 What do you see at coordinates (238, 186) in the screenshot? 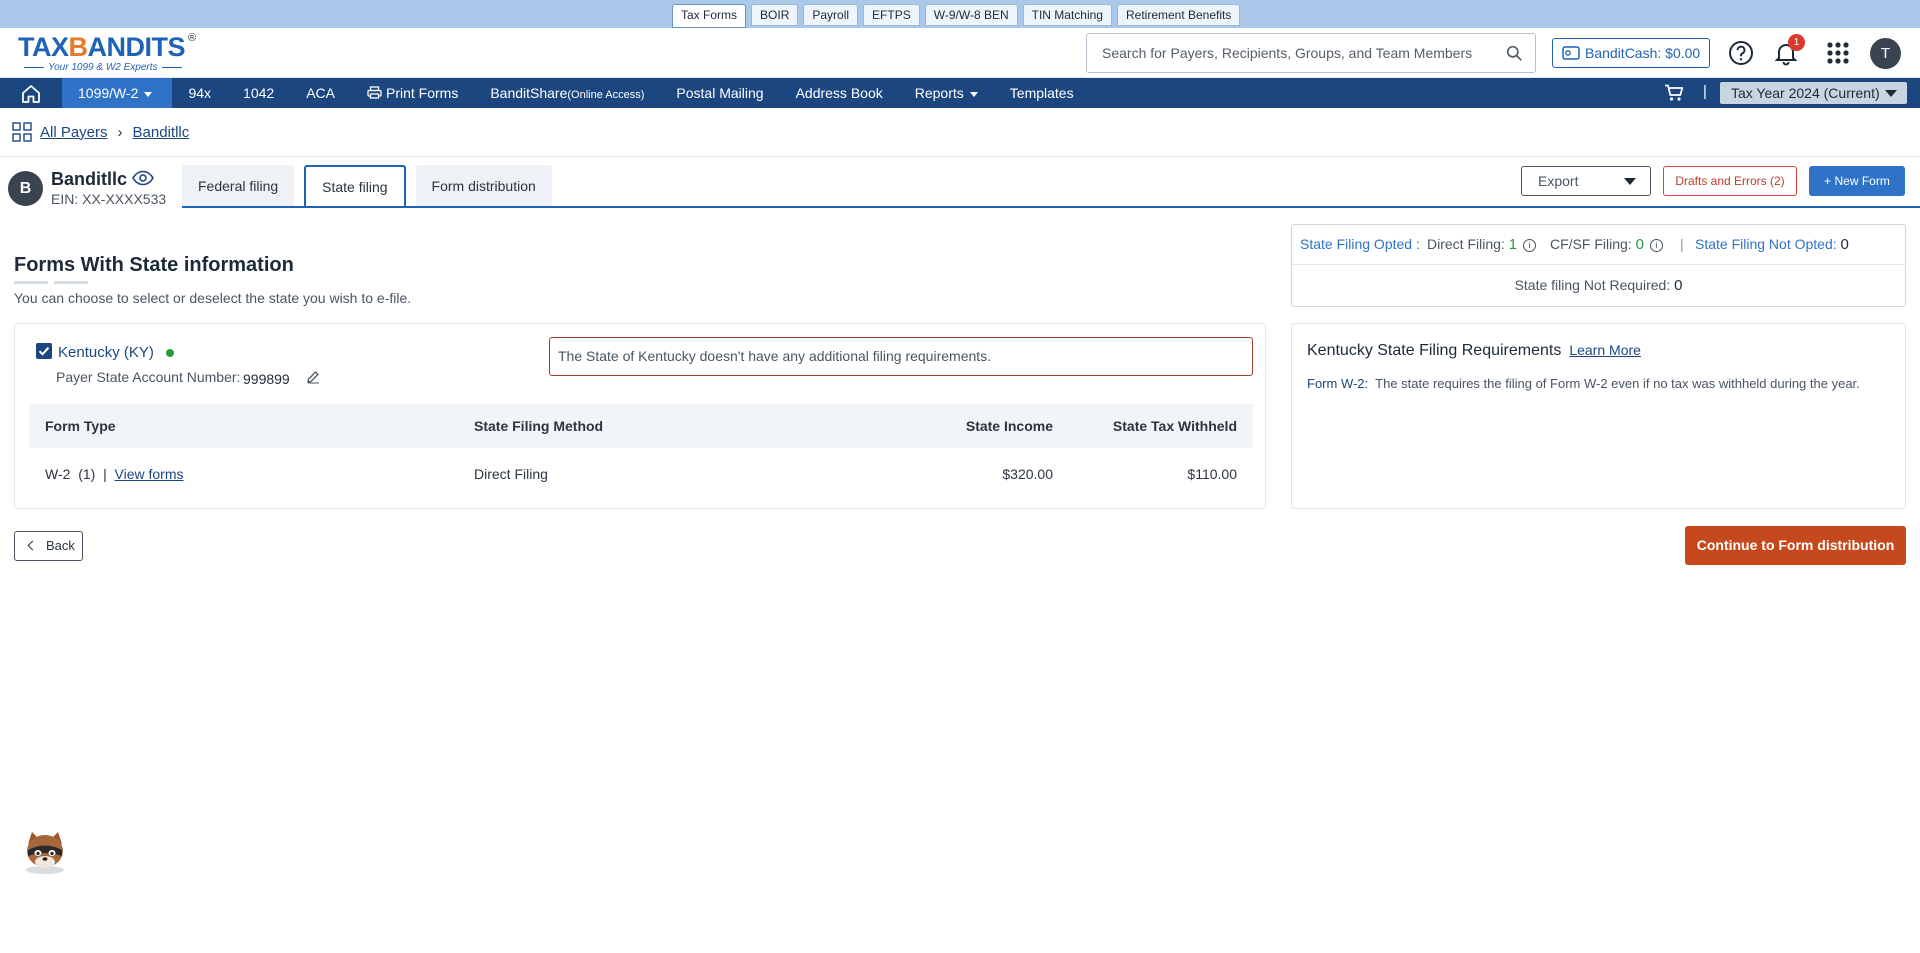
I see `tab-federal-filing: Federal filing` at bounding box center [238, 186].